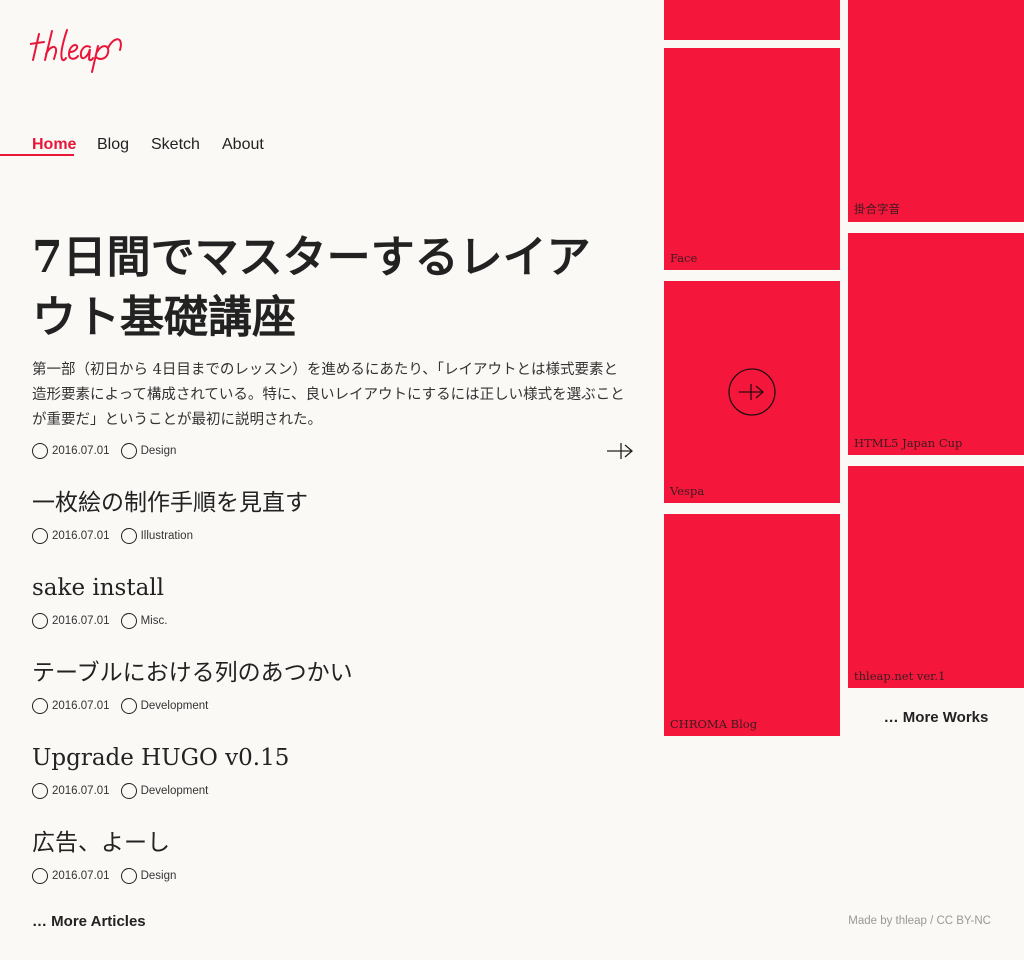 The width and height of the screenshot is (1024, 960). What do you see at coordinates (54, 145) in the screenshot?
I see `nav-item-home: Home` at bounding box center [54, 145].